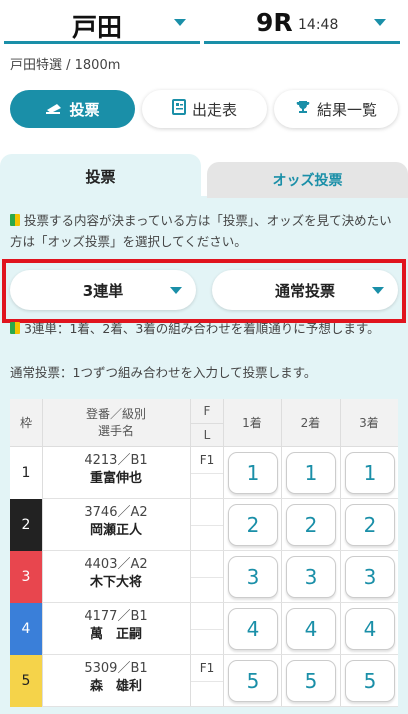 Image resolution: width=408 pixels, height=714 pixels. What do you see at coordinates (252, 422) in the screenshot?
I see `header-first: 1着` at bounding box center [252, 422].